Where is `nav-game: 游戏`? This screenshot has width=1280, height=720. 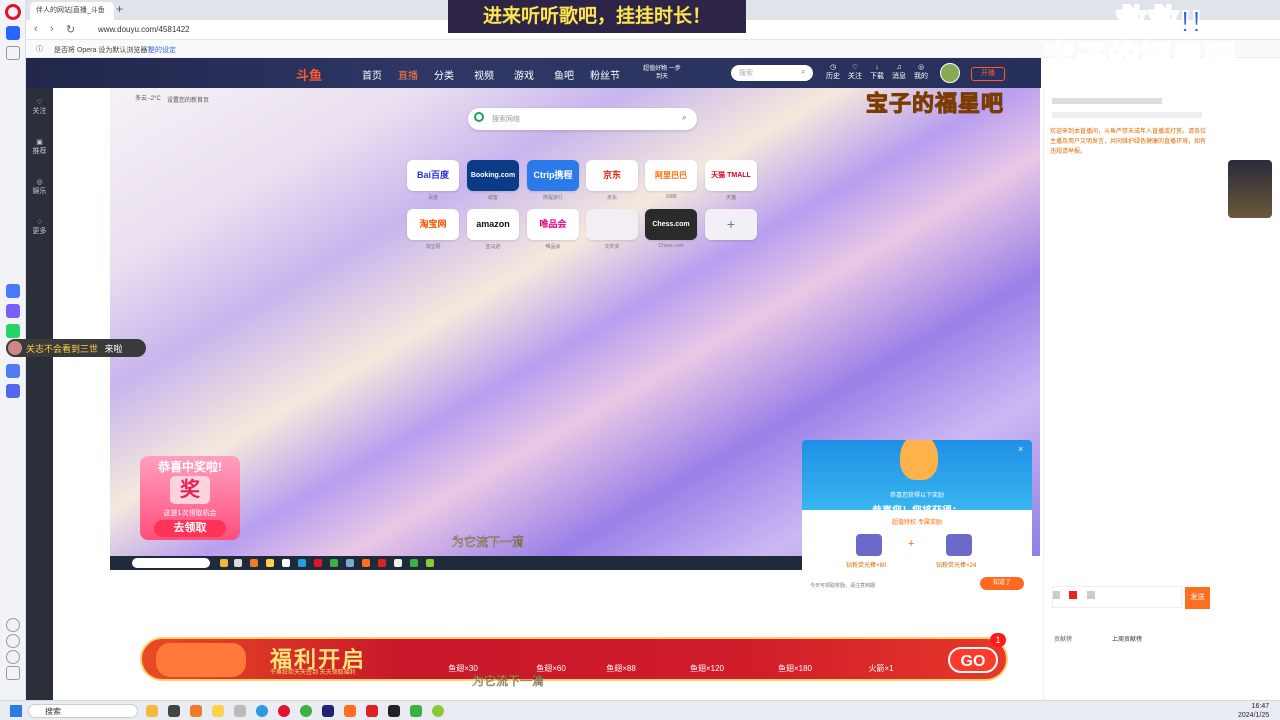 nav-game: 游戏 is located at coordinates (524, 74).